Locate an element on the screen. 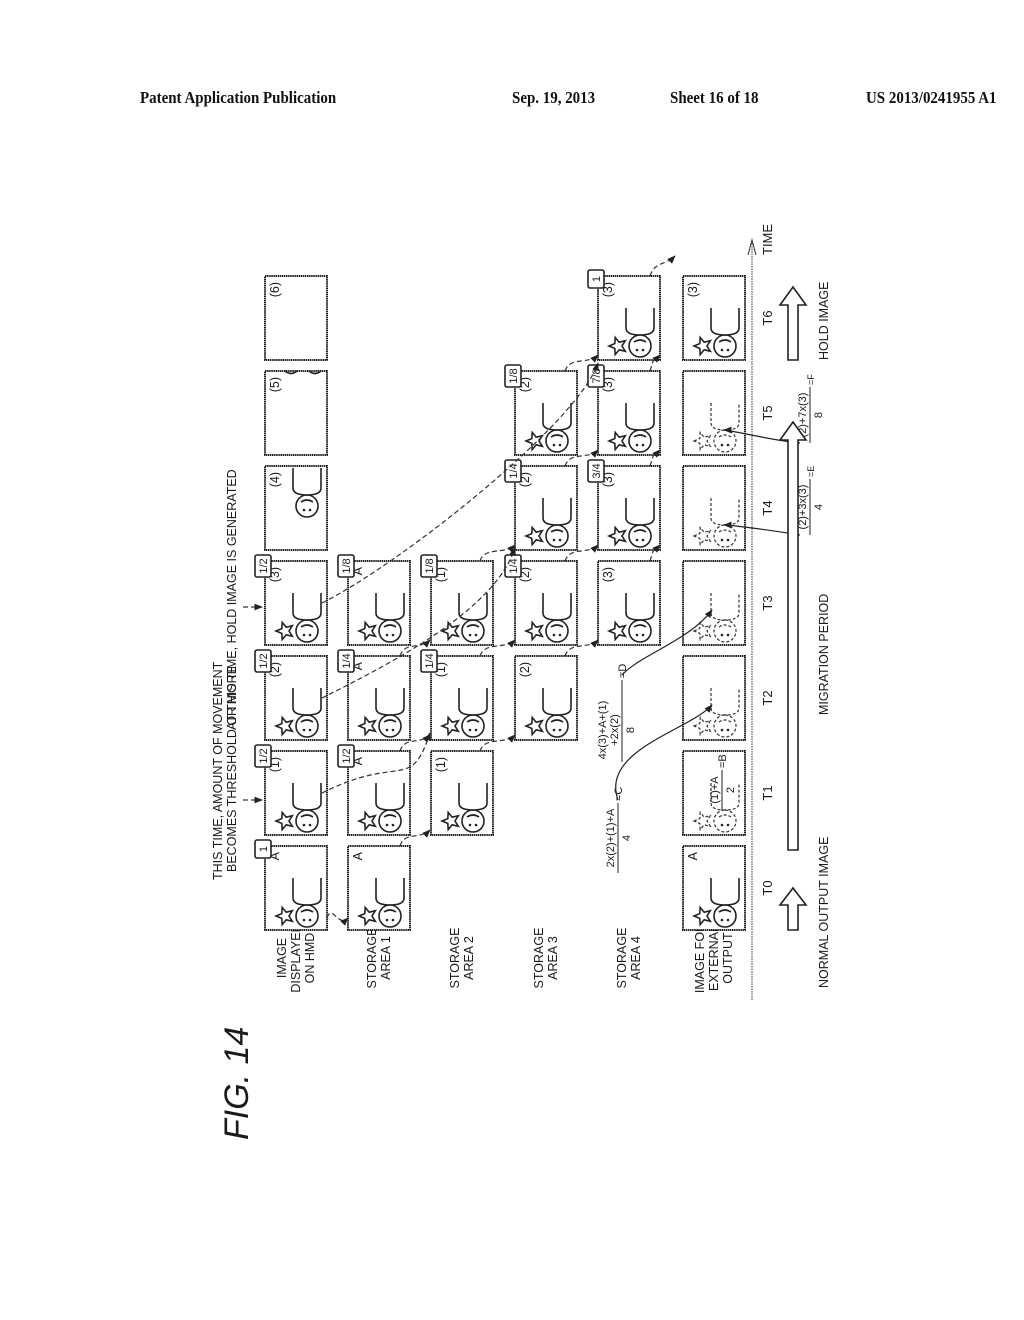  migration-period-label: MIGRATION PERIOD is located at coordinates (824, 654).